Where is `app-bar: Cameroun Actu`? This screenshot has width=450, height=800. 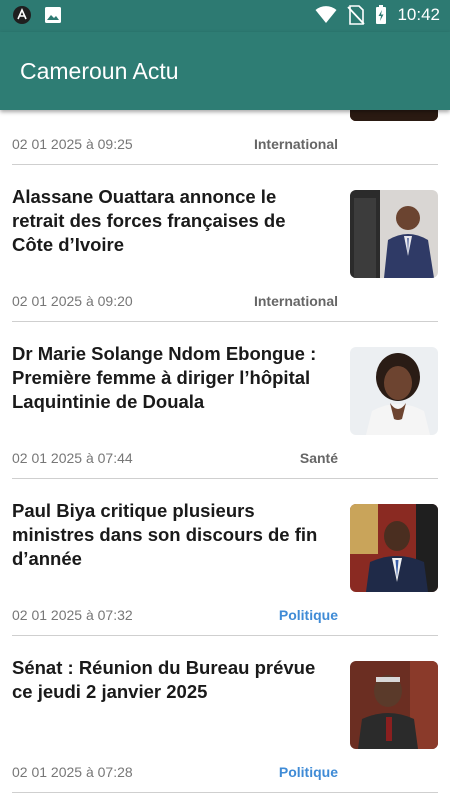 app-bar: Cameroun Actu is located at coordinates (225, 71).